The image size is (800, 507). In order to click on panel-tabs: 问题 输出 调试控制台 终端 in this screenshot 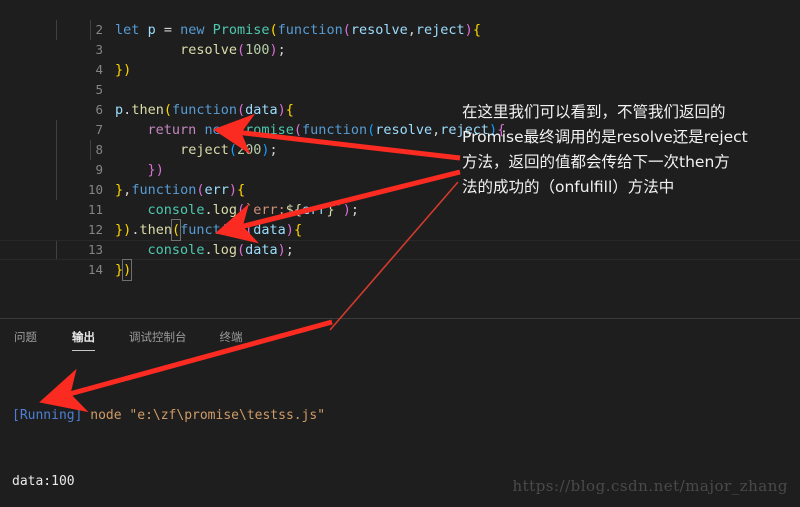, I will do `click(121, 340)`.